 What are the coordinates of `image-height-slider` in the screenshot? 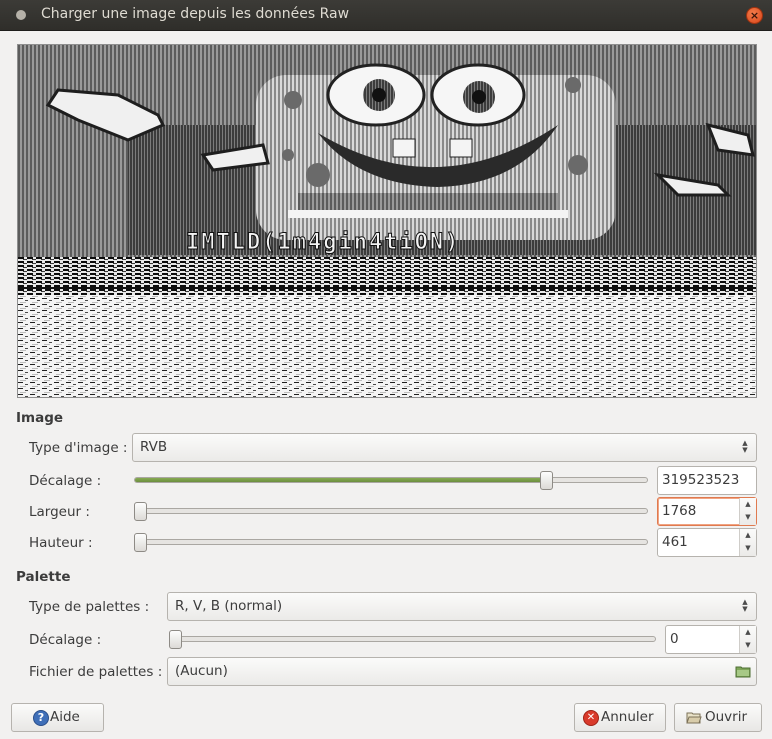 It's located at (391, 542).